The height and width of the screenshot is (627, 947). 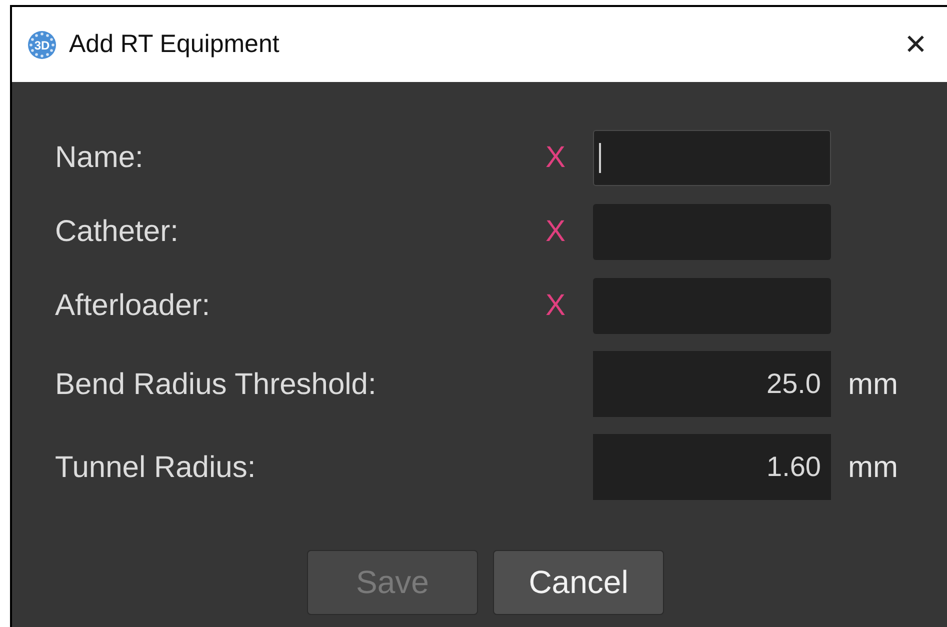 What do you see at coordinates (712, 384) in the screenshot?
I see `input-field: 25.0` at bounding box center [712, 384].